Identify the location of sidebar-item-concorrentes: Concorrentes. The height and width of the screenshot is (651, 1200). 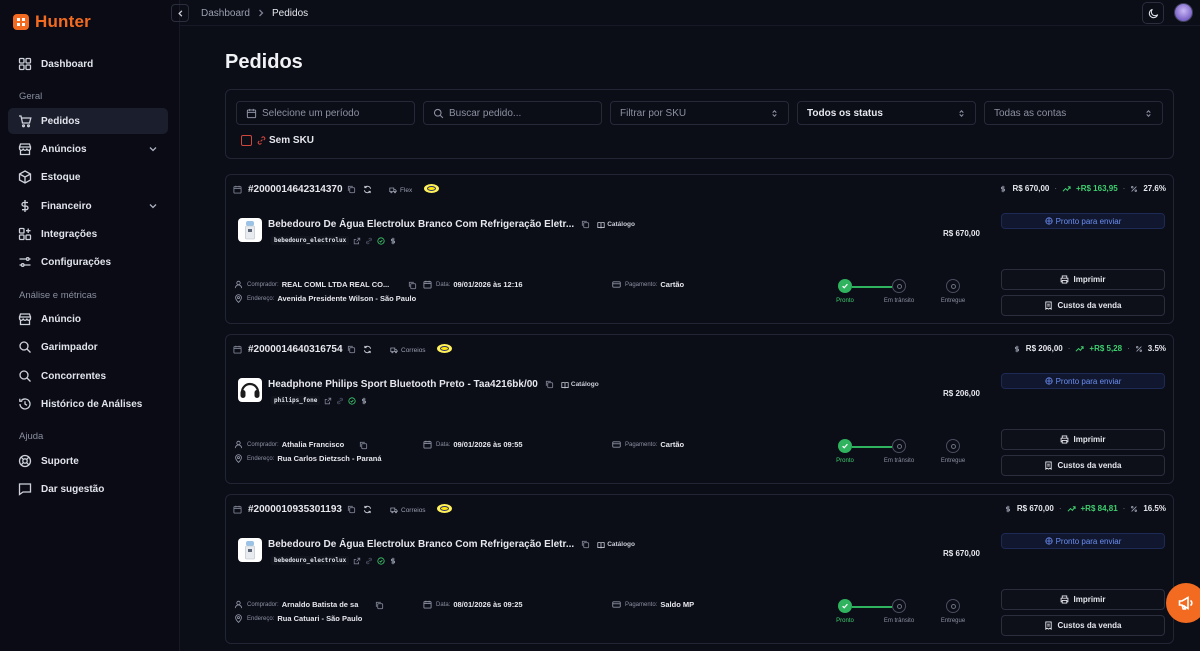
(88, 376).